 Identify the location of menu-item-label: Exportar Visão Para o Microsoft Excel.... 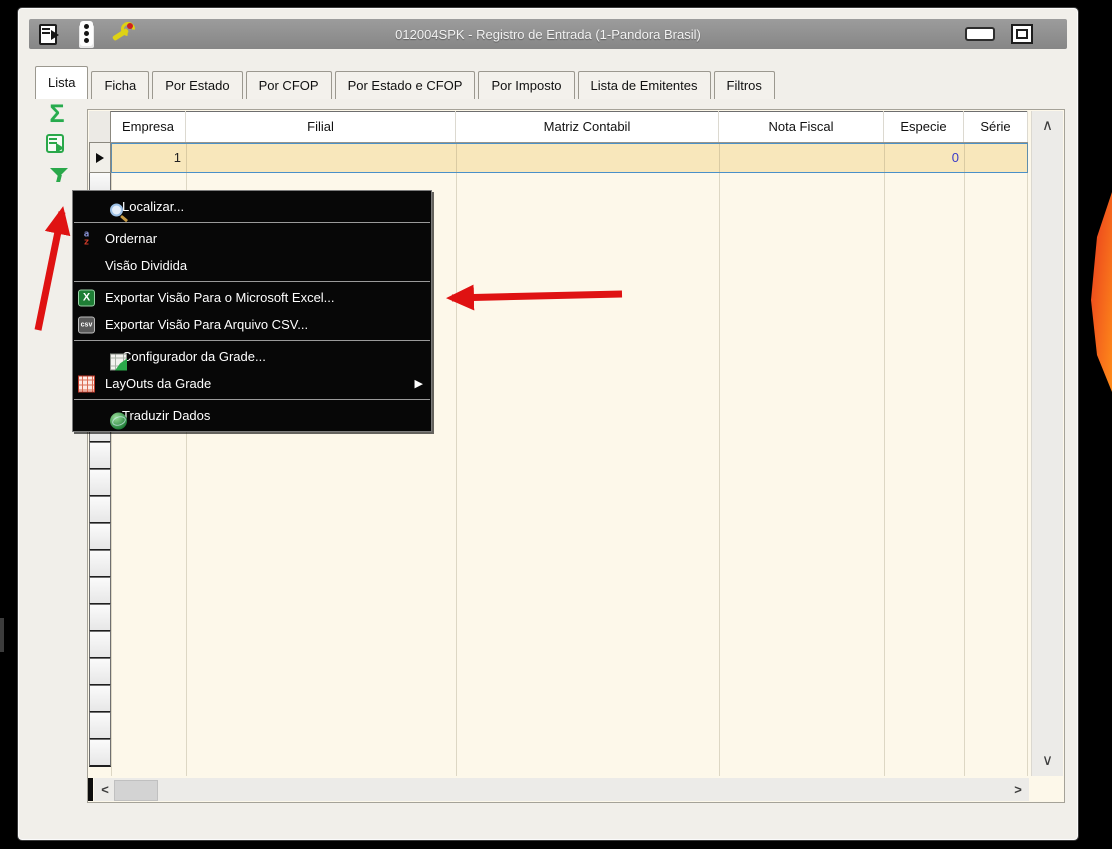
(220, 297).